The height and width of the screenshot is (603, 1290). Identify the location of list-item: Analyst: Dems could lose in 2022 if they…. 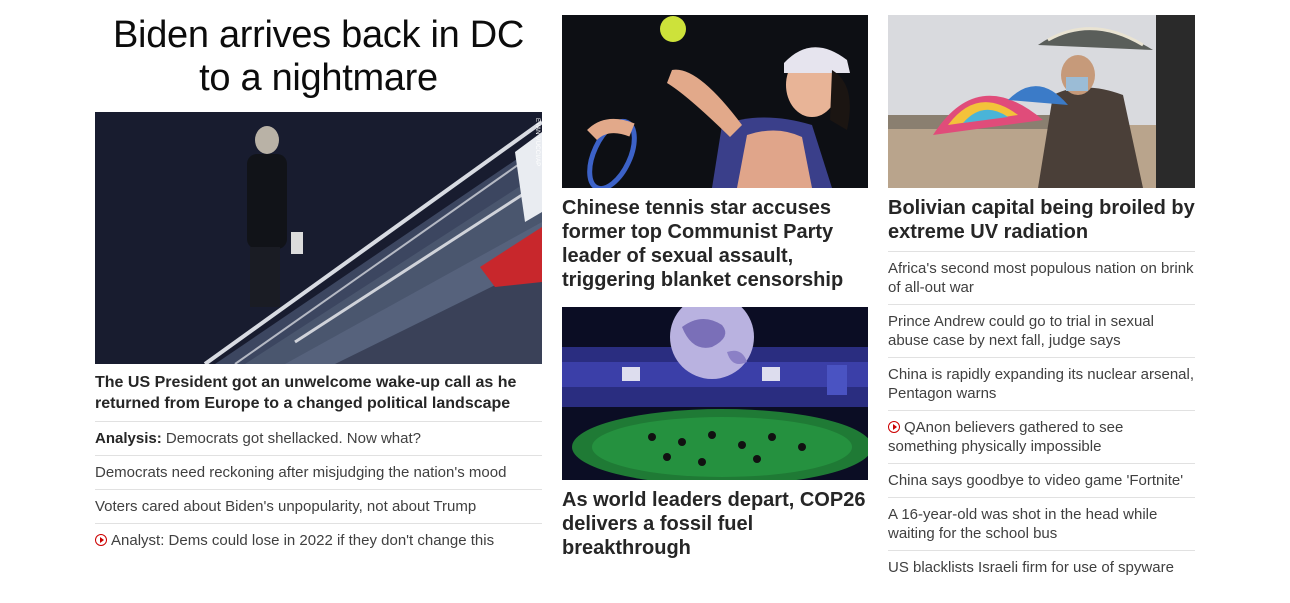
(318, 540).